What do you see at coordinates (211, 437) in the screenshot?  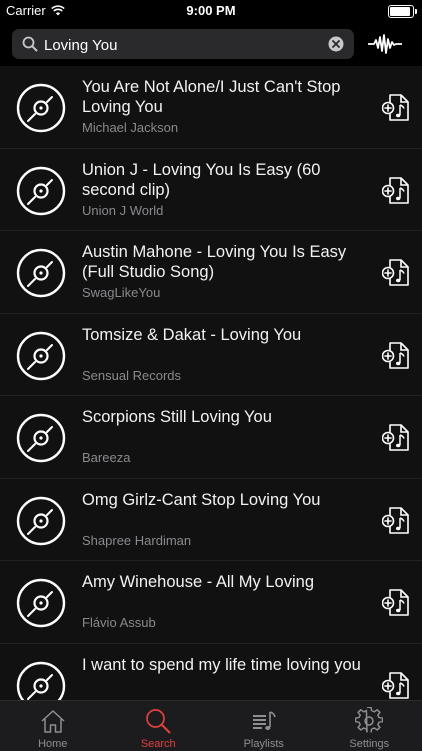 I see `result-row: Scorpions Still Loving You Bareeza` at bounding box center [211, 437].